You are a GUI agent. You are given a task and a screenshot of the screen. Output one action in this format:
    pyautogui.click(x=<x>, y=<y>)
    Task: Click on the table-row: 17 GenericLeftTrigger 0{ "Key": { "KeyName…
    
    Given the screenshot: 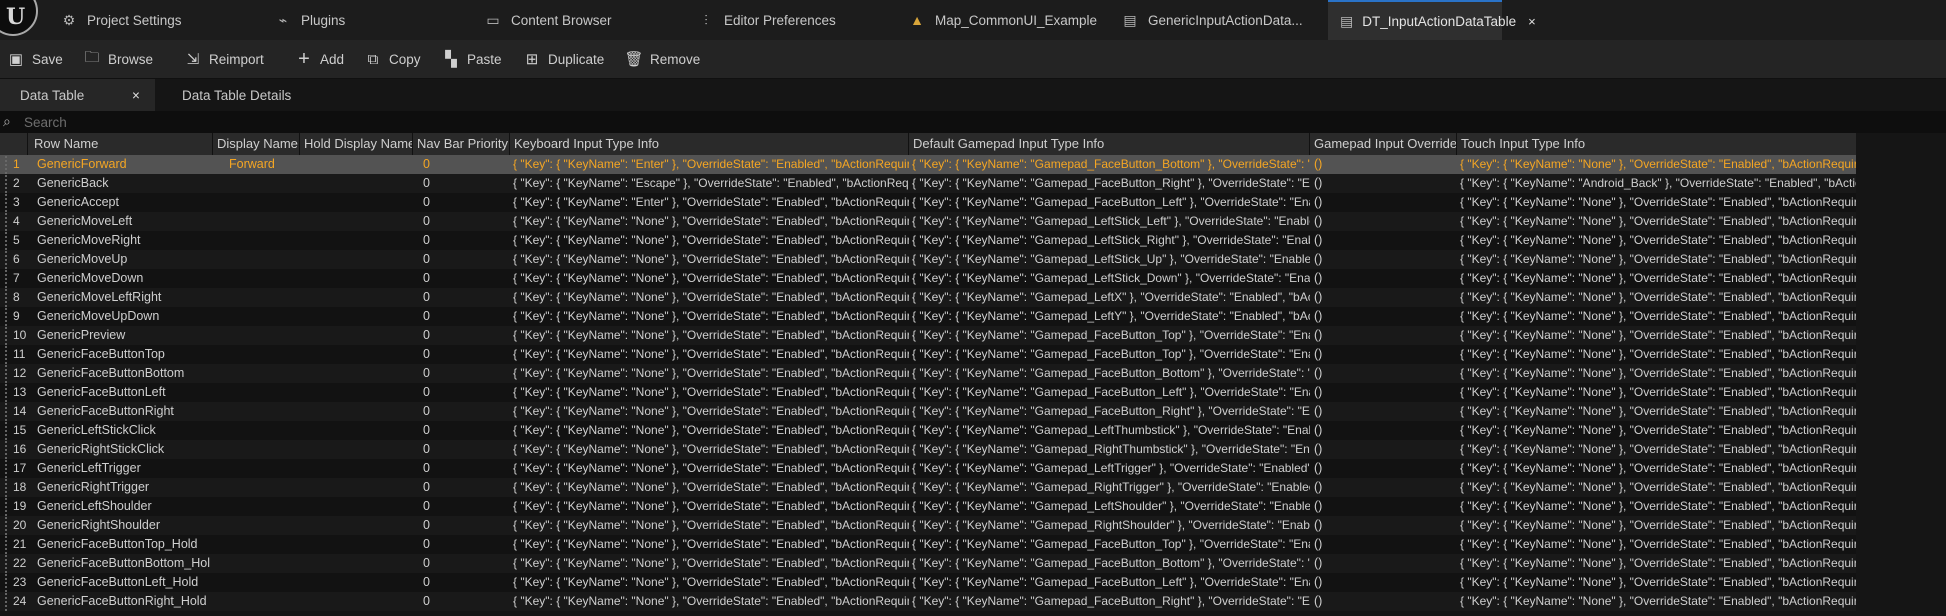 What is the action you would take?
    pyautogui.click(x=928, y=468)
    